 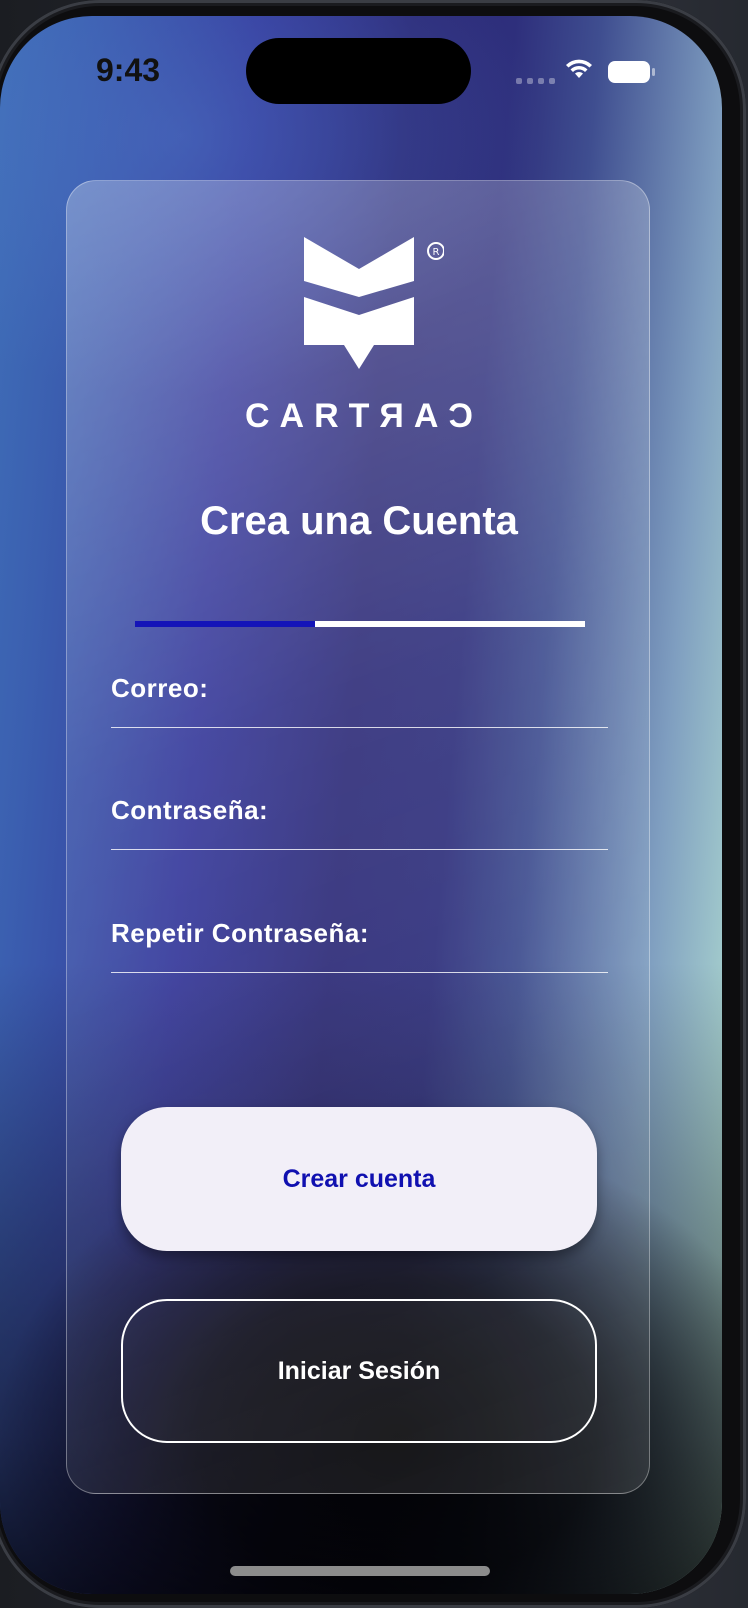 I want to click on step-progress-bar, so click(x=360, y=624).